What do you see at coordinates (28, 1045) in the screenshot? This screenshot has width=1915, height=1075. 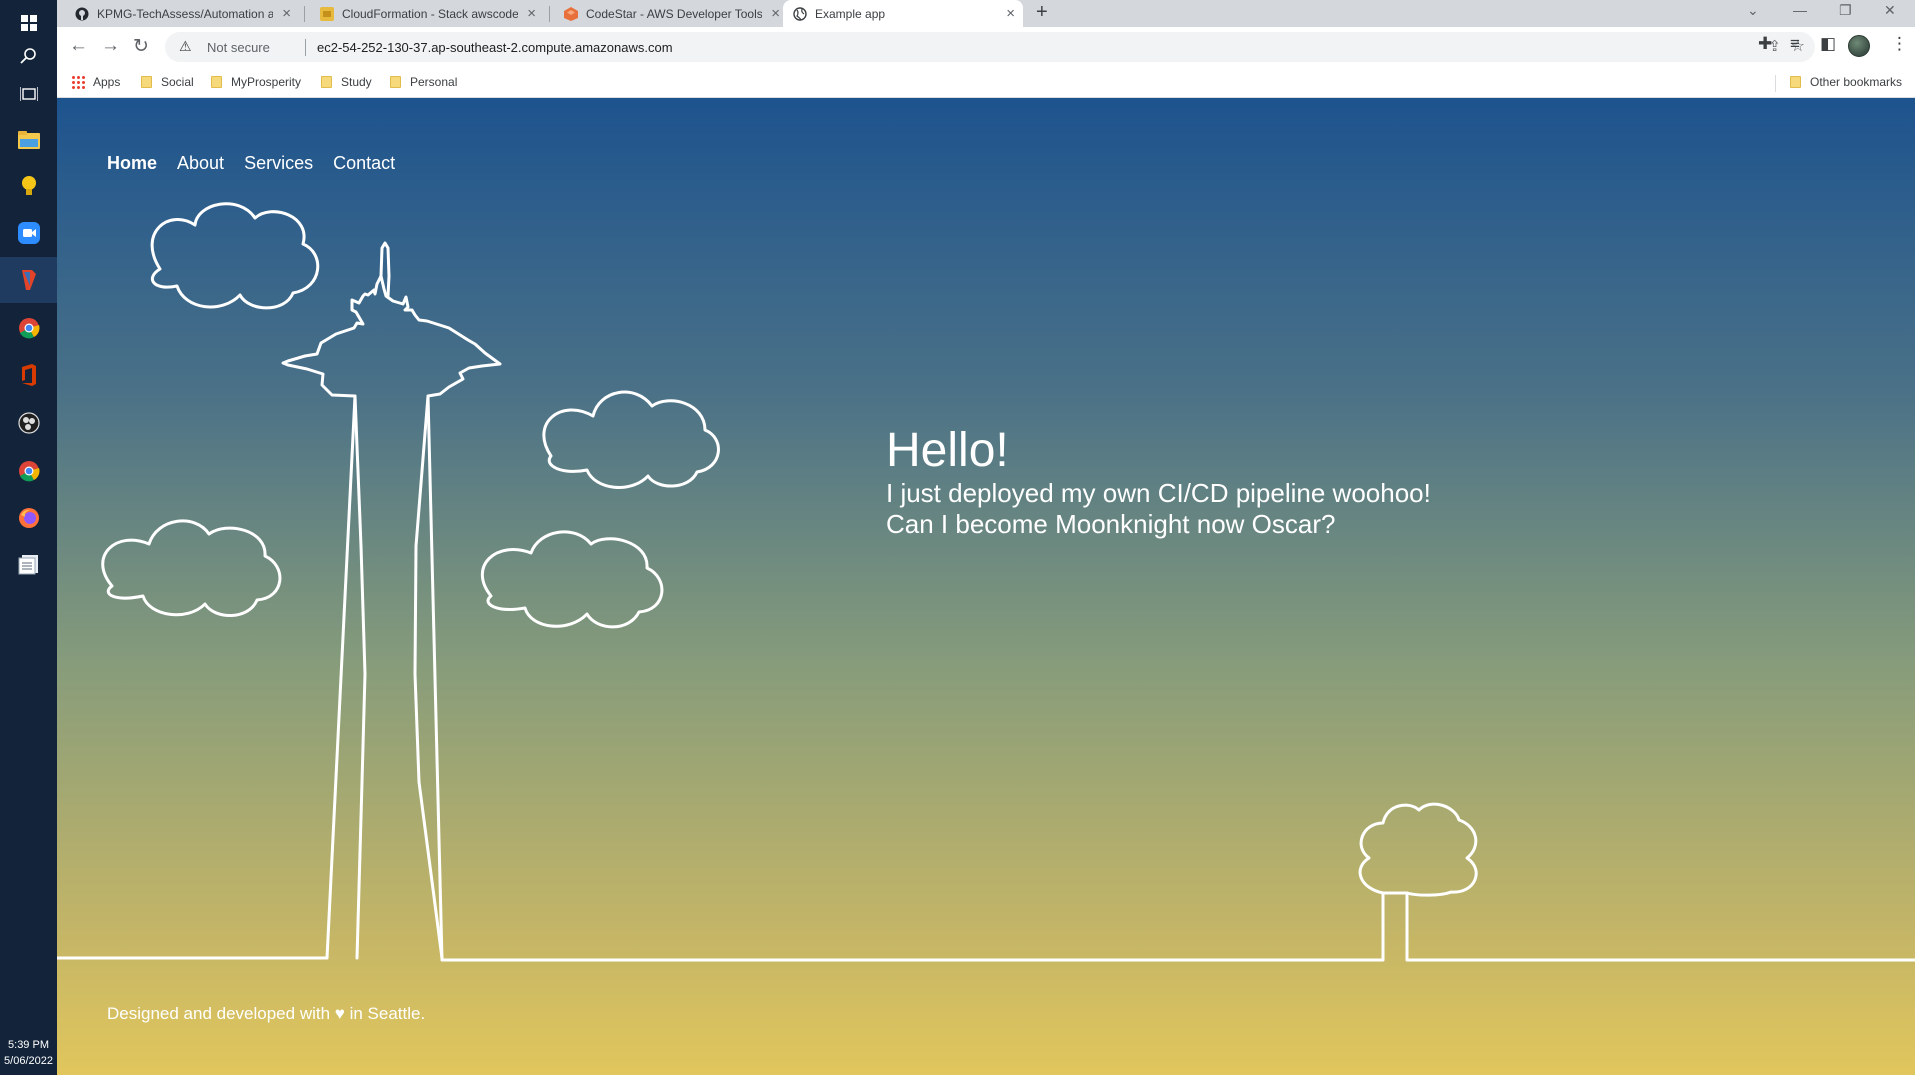 I see `clock-time: 5:39 PM` at bounding box center [28, 1045].